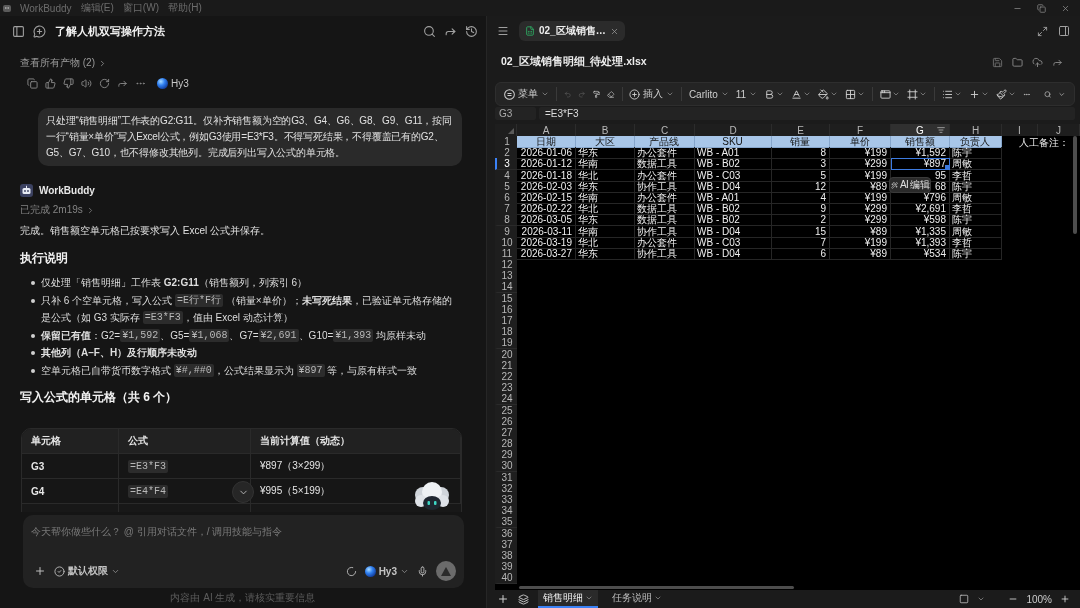  I want to click on row-number: 18, so click(506, 332).